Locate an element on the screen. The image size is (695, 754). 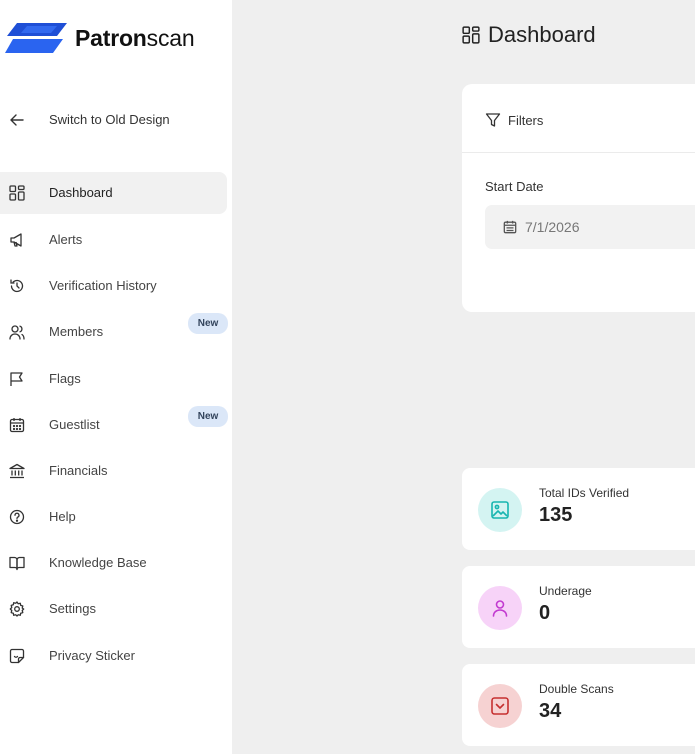
sidebar-item-verification-history: Verification History is located at coordinates (113, 286).